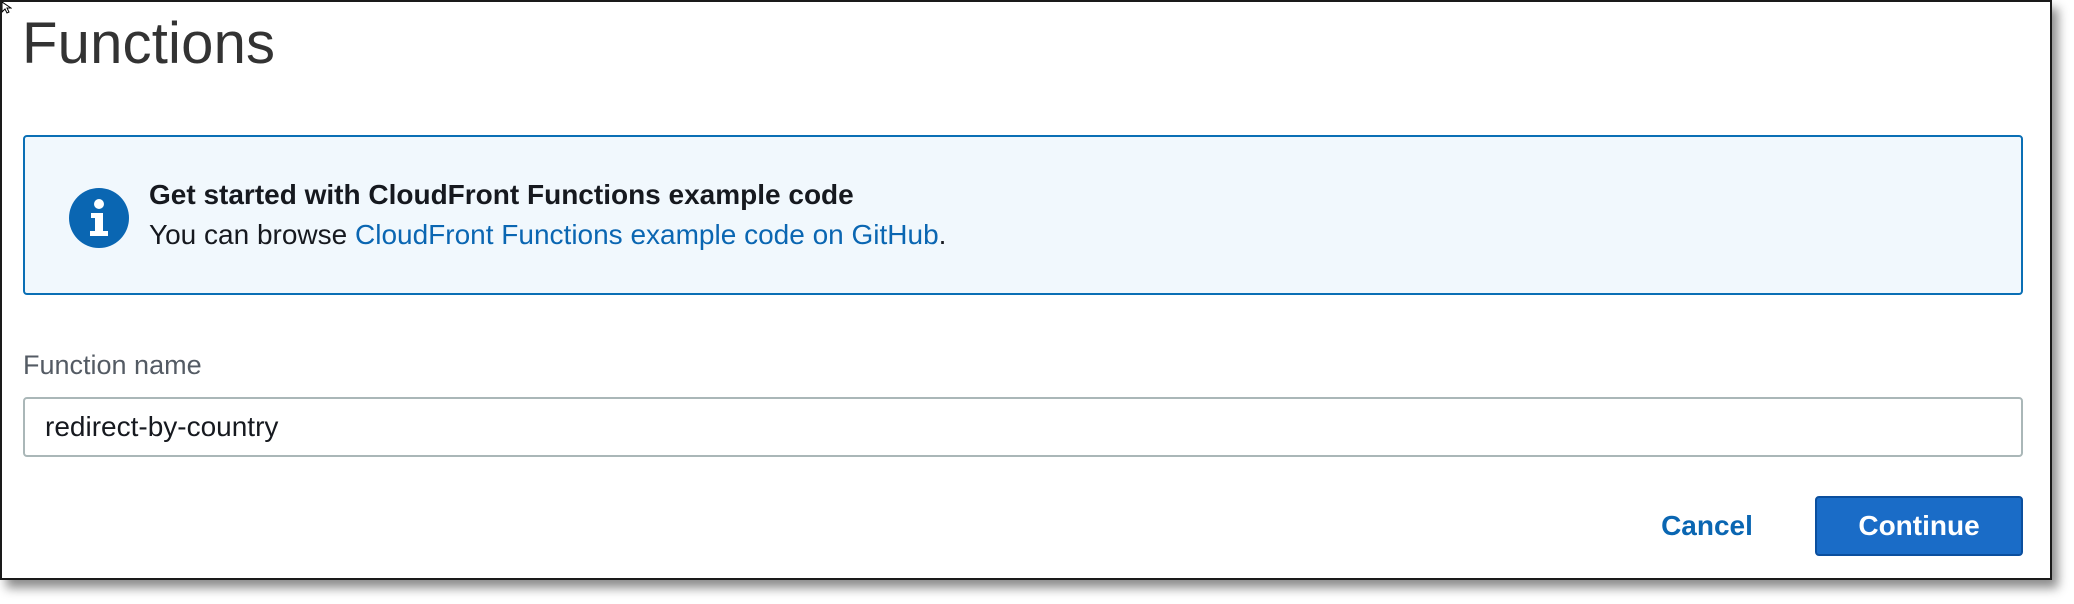 The image size is (2074, 604). I want to click on page-title: Functions, so click(149, 43).